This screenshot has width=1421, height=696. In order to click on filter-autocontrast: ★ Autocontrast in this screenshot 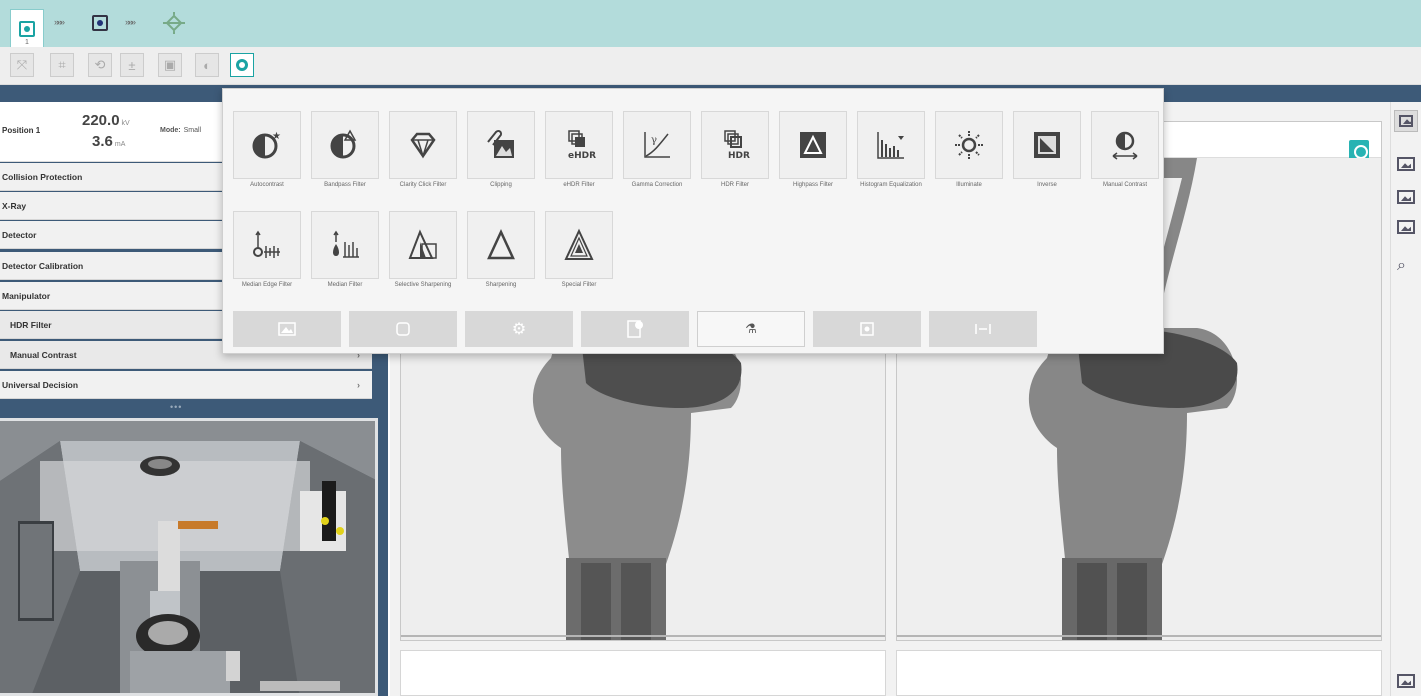, I will do `click(267, 150)`.